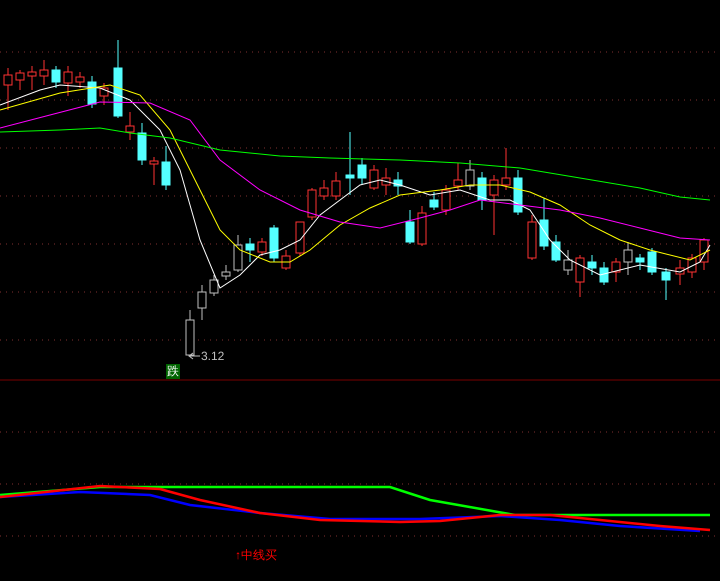 This screenshot has height=581, width=720. Describe the element at coordinates (212, 356) in the screenshot. I see `low-price-label: 3.12` at that location.